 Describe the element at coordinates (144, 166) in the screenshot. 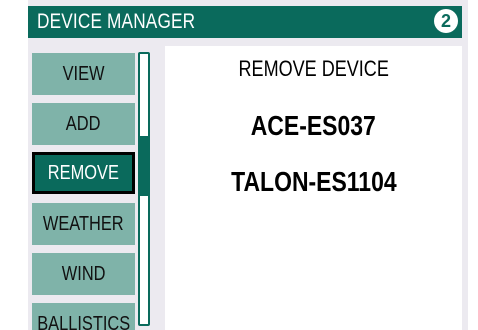

I see `scrollbar-thumb` at that location.